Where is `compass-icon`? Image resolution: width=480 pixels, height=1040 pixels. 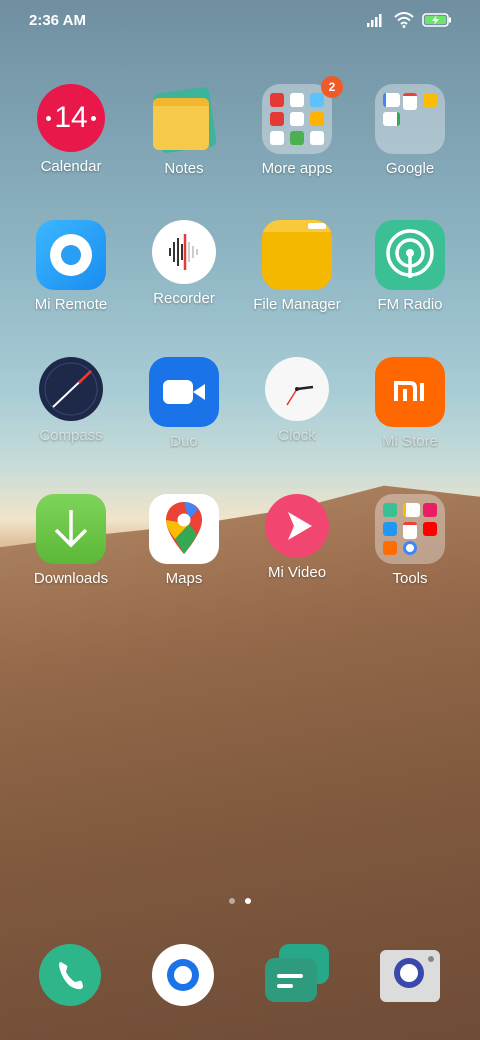
compass-icon is located at coordinates (71, 389).